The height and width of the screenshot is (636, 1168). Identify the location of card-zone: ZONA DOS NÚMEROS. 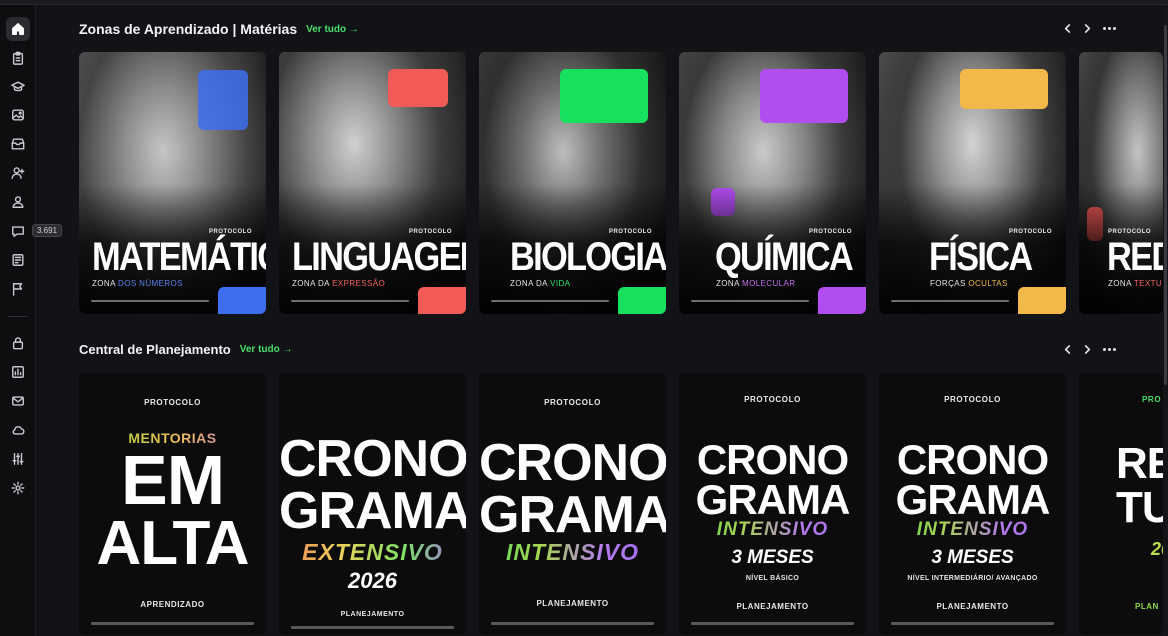
(137, 283).